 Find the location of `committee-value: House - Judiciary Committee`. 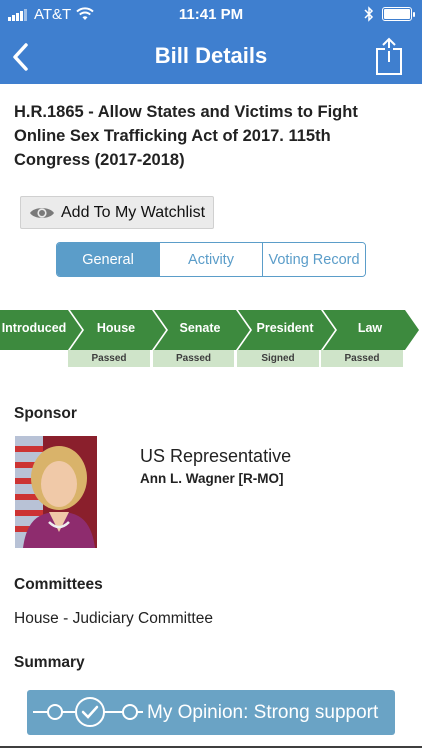

committee-value: House - Judiciary Committee is located at coordinates (113, 618).